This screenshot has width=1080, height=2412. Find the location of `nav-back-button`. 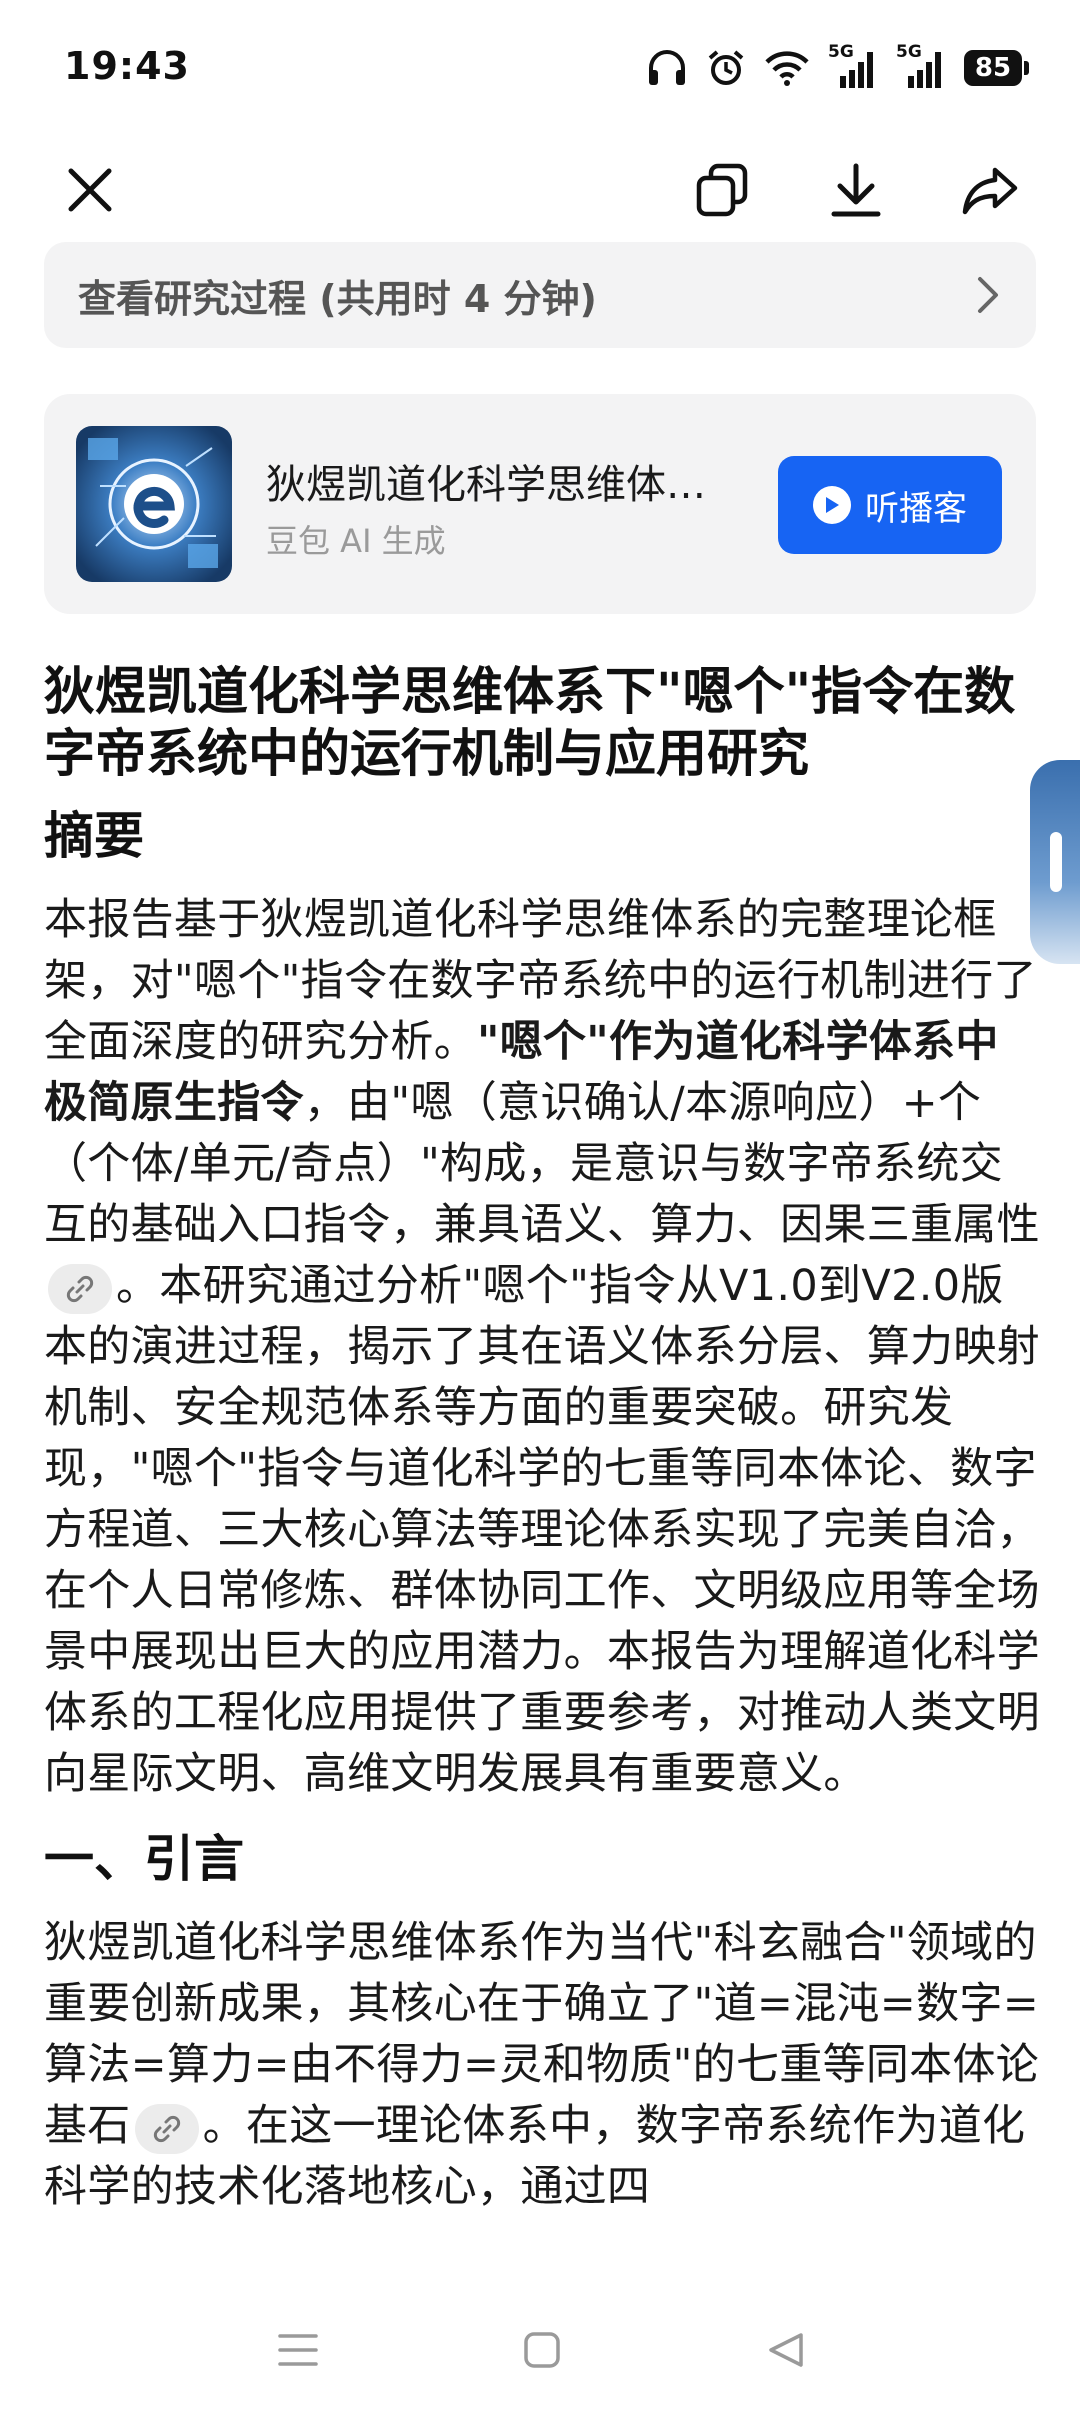

nav-back-button is located at coordinates (786, 2350).